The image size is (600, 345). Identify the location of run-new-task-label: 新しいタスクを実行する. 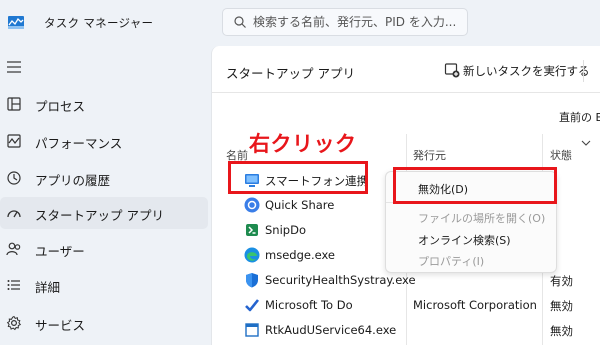
(526, 71).